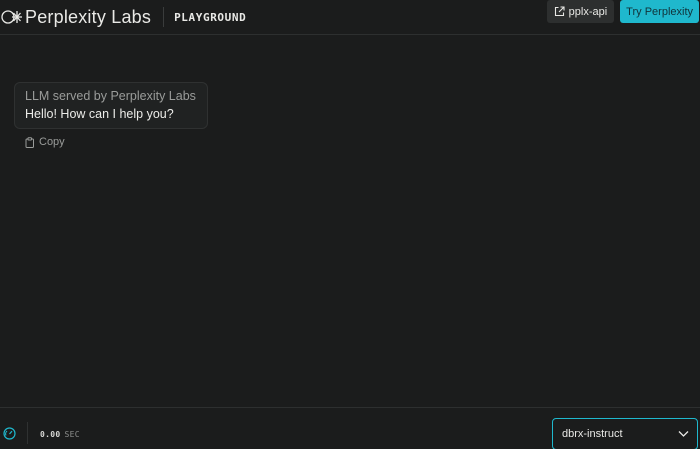  I want to click on try-perplexity-label: Try Perplexity, so click(659, 11).